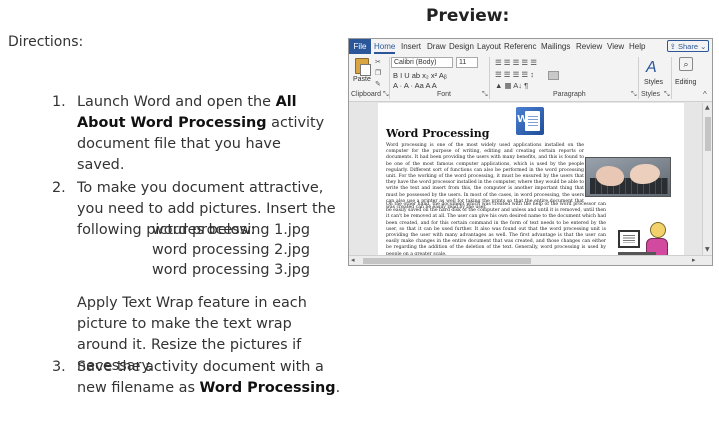  Describe the element at coordinates (385, 46) in the screenshot. I see `tab-home: Home` at that location.